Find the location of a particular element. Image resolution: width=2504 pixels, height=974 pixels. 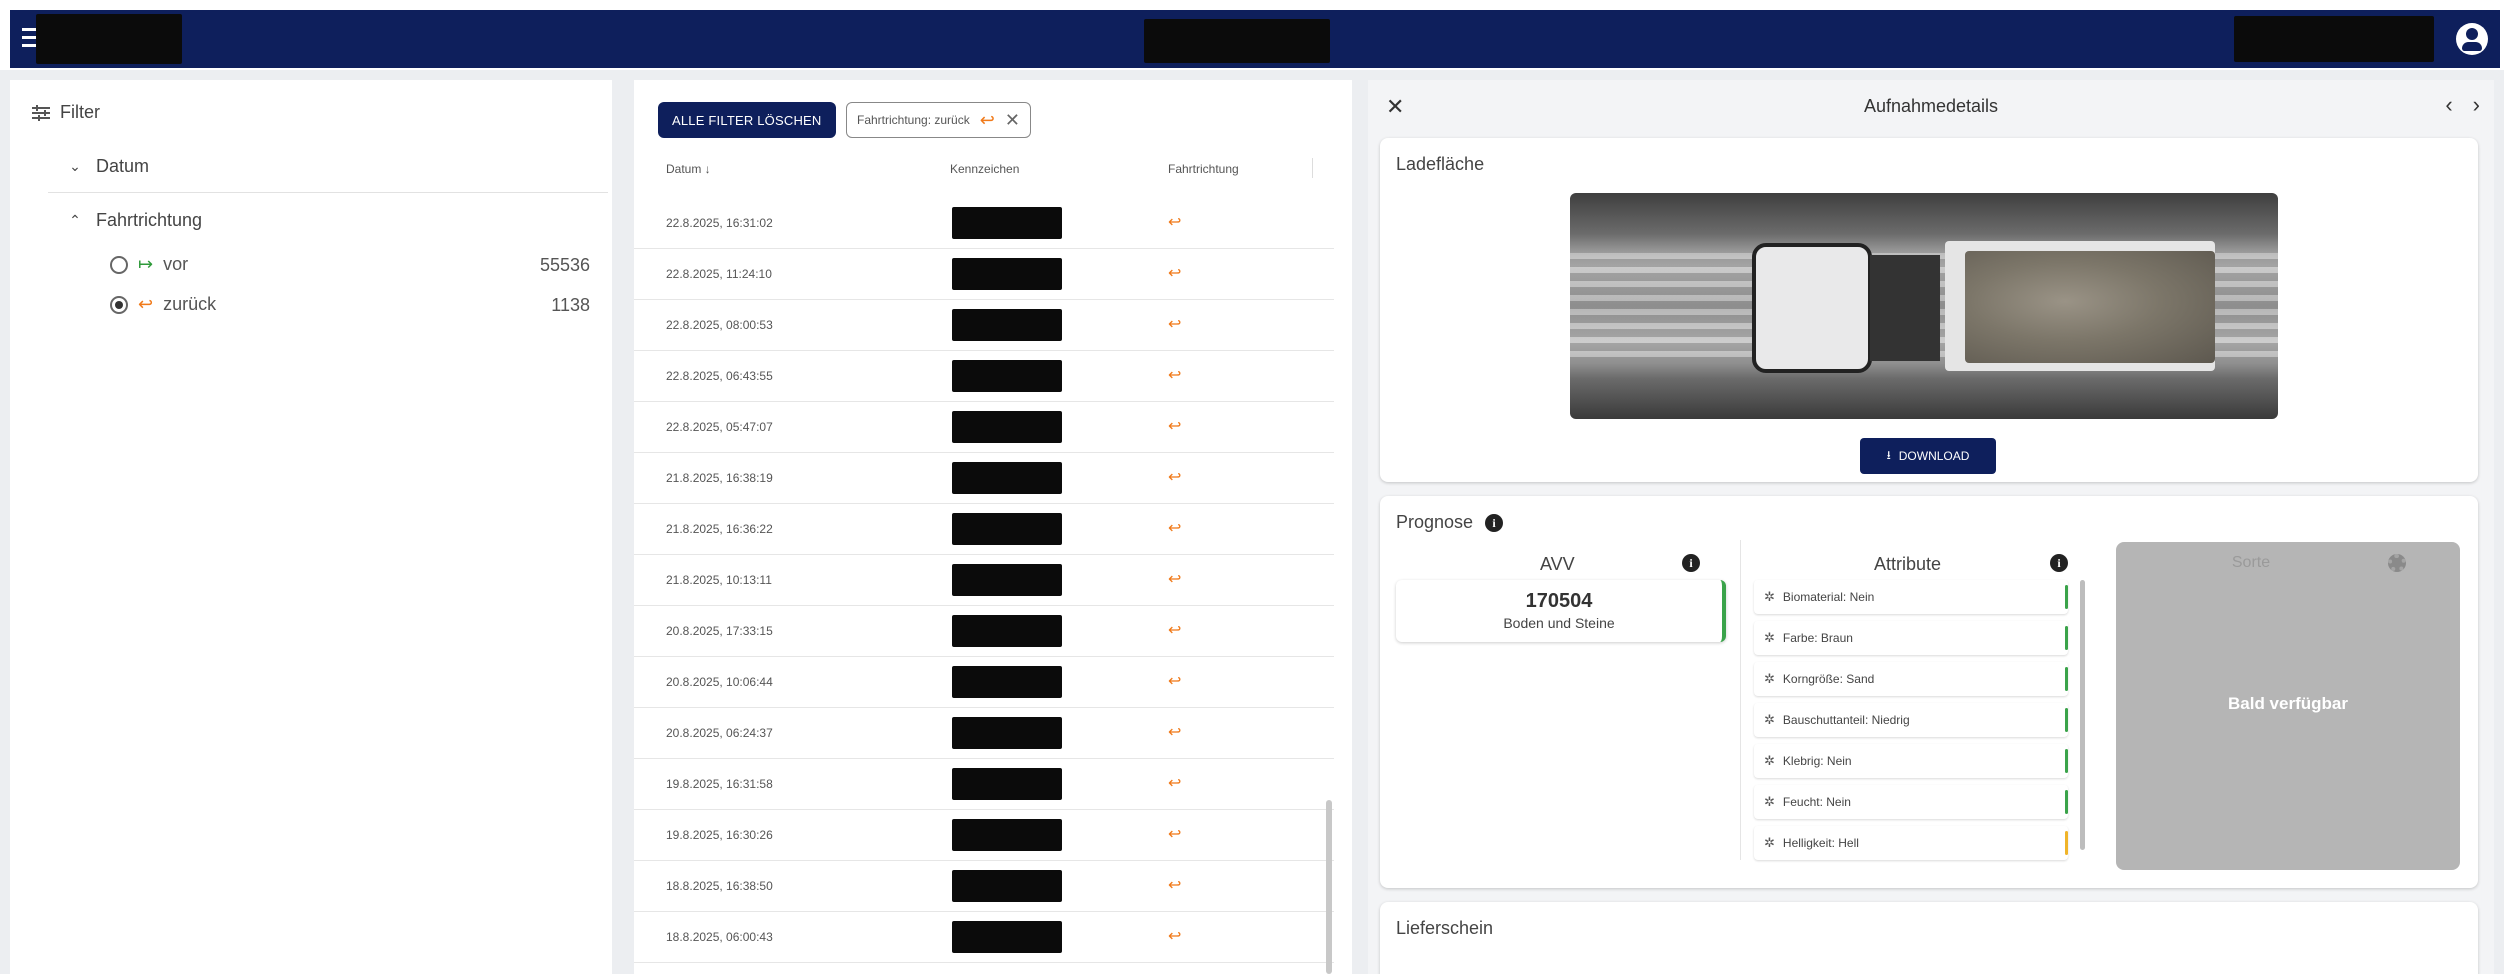

prognose-header: Prognose i is located at coordinates (1450, 522).